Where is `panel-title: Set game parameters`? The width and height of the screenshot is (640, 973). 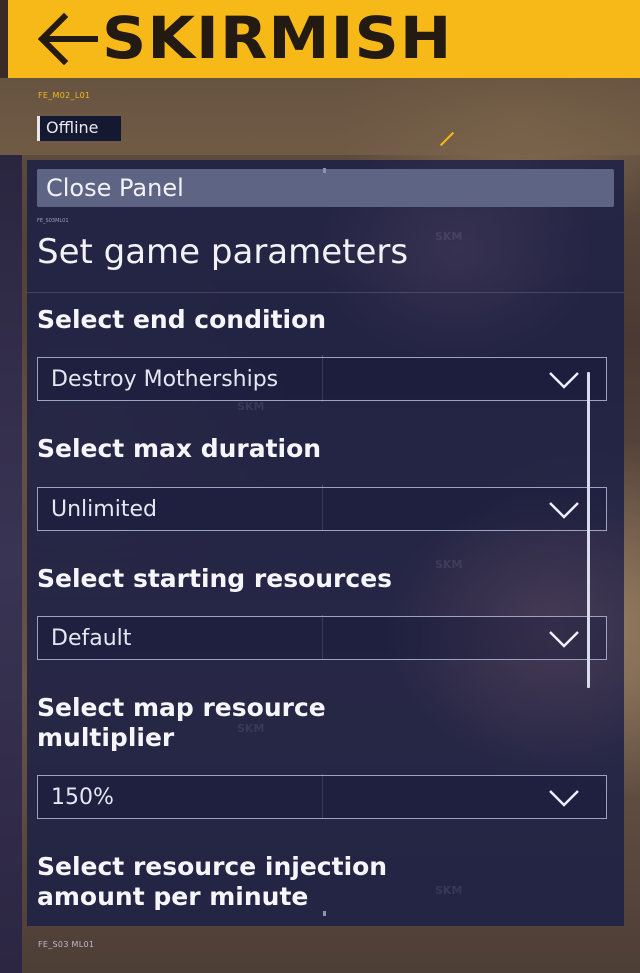 panel-title: Set game parameters is located at coordinates (223, 252).